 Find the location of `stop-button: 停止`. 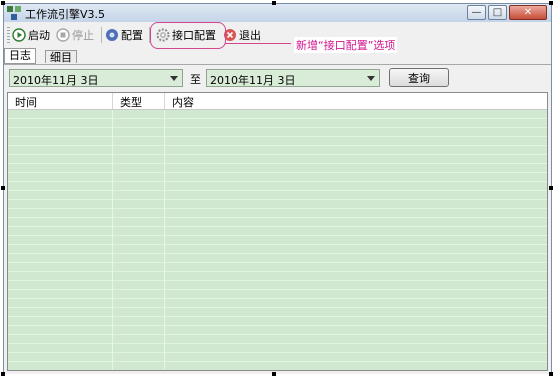

stop-button: 停止 is located at coordinates (75, 35).